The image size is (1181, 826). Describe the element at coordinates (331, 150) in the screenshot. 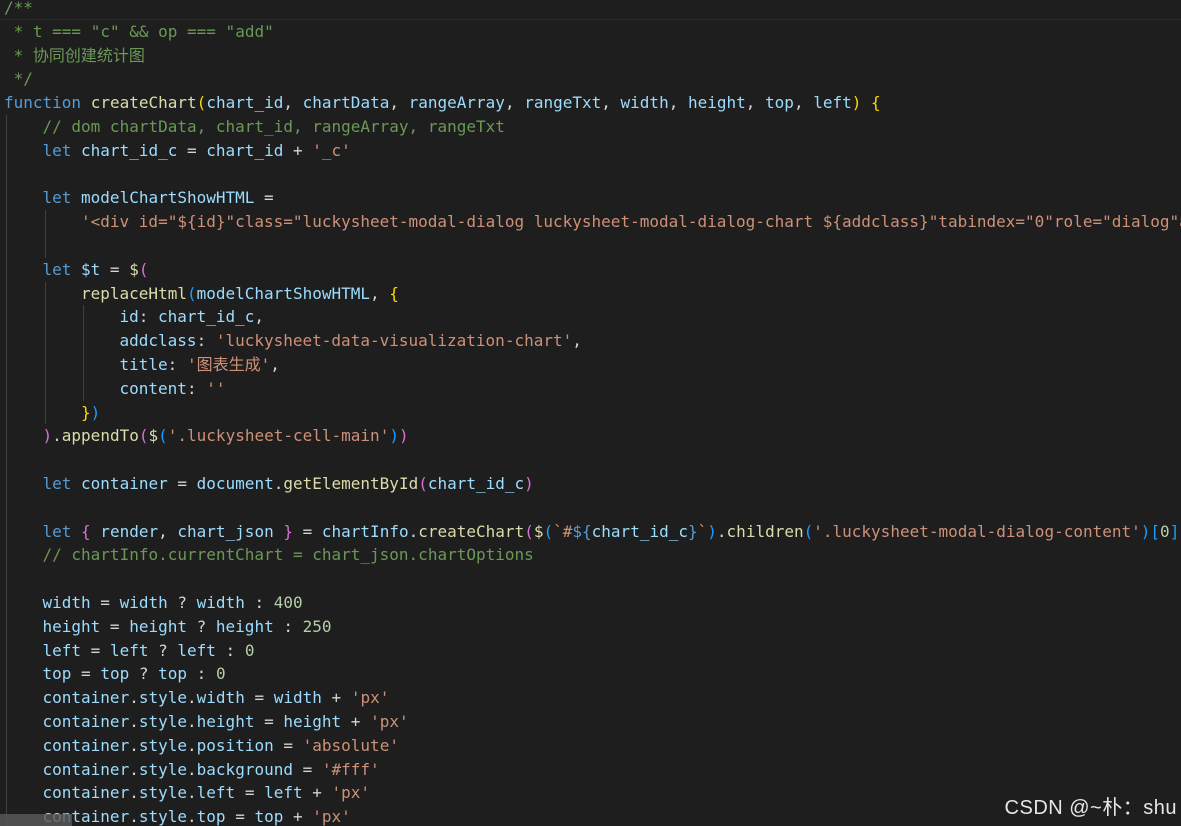

I see `code-token: '_c'` at that location.